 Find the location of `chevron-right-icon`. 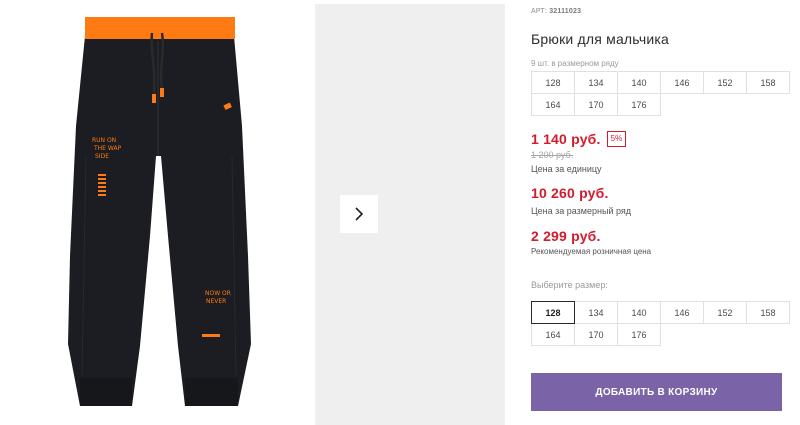

chevron-right-icon is located at coordinates (359, 214).